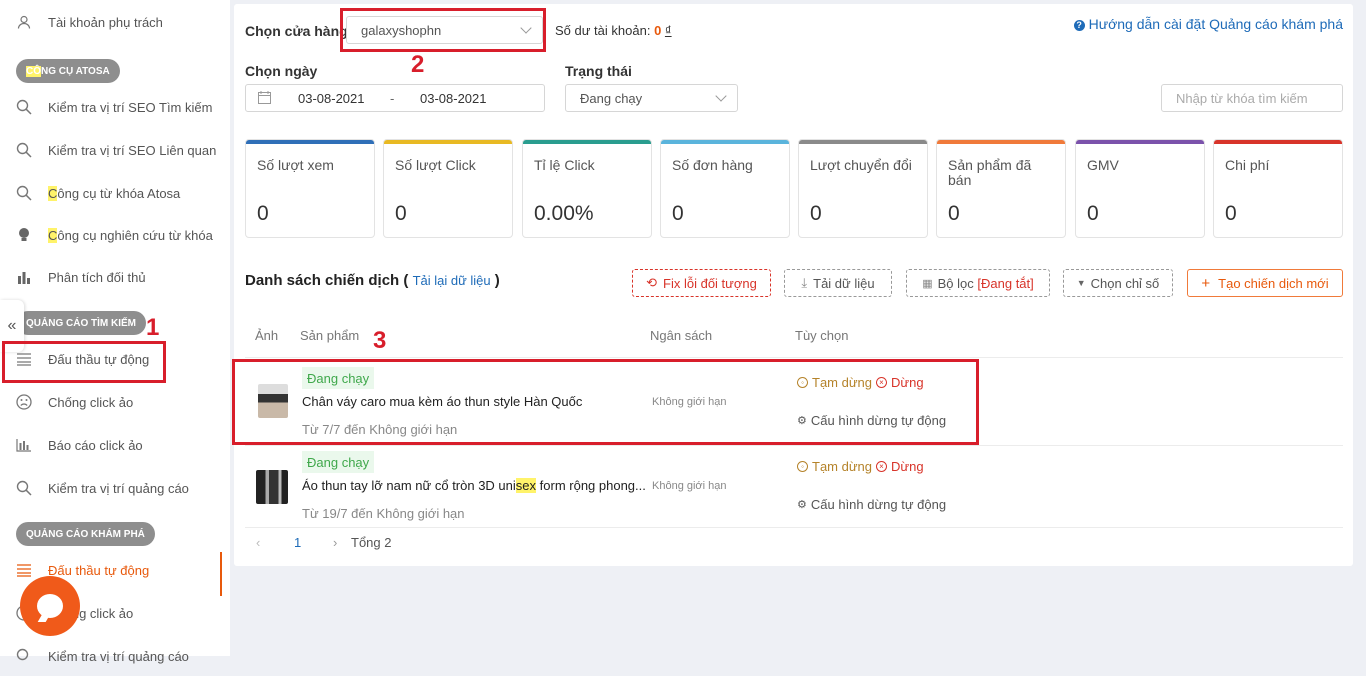 This screenshot has width=1366, height=676. Describe the element at coordinates (1103, 165) in the screenshot. I see `stat-label: GMV` at that location.